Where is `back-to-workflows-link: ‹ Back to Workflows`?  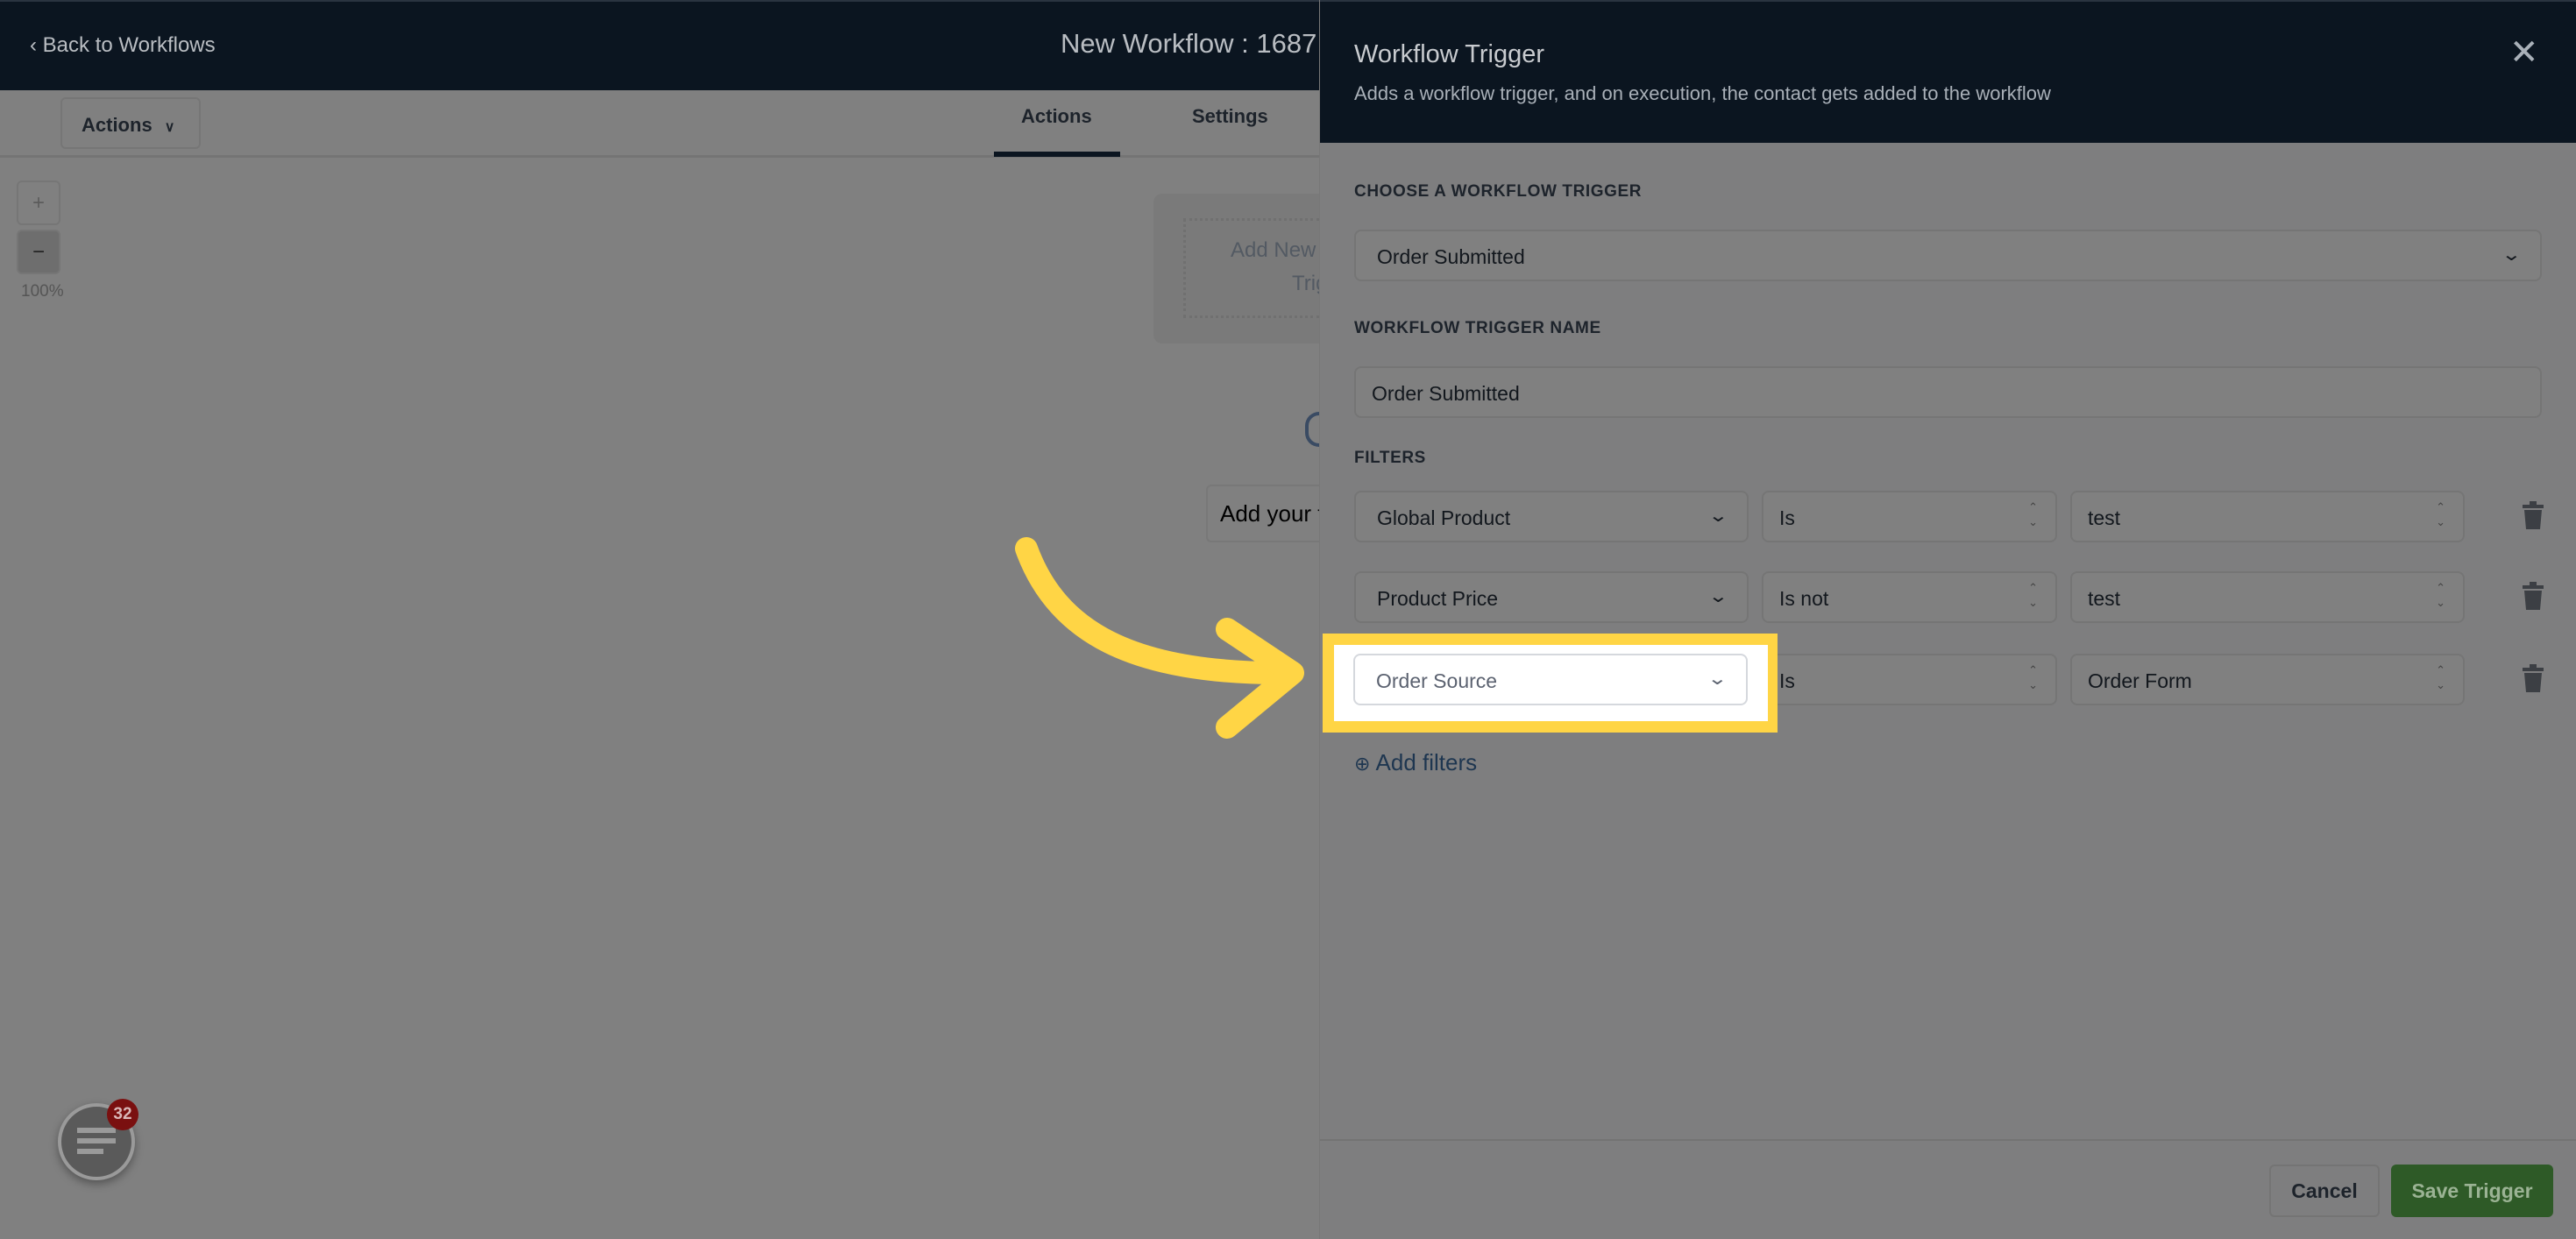 back-to-workflows-link: ‹ Back to Workflows is located at coordinates (123, 45).